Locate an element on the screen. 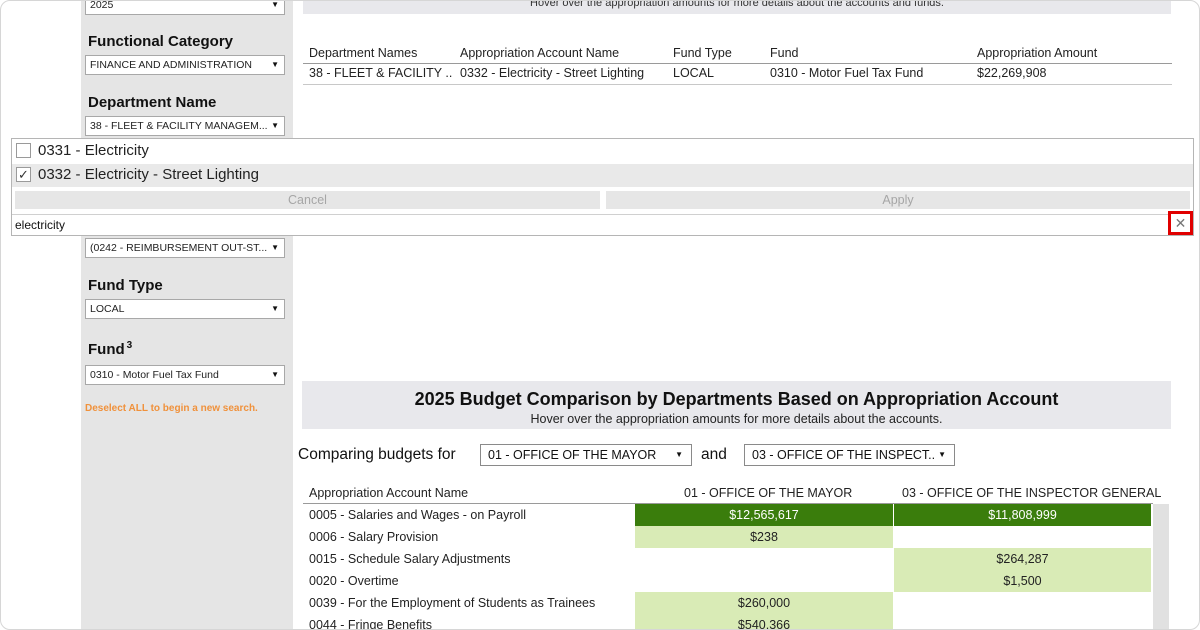 The image size is (1200, 630). fund-label-text: Fund is located at coordinates (106, 349).